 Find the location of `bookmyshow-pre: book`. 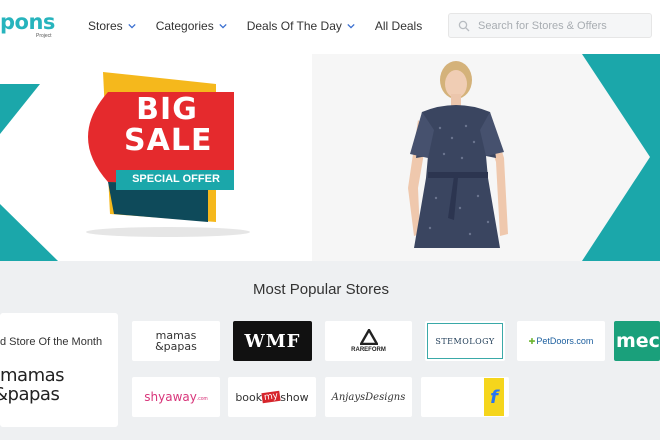

bookmyshow-pre: book is located at coordinates (249, 397).